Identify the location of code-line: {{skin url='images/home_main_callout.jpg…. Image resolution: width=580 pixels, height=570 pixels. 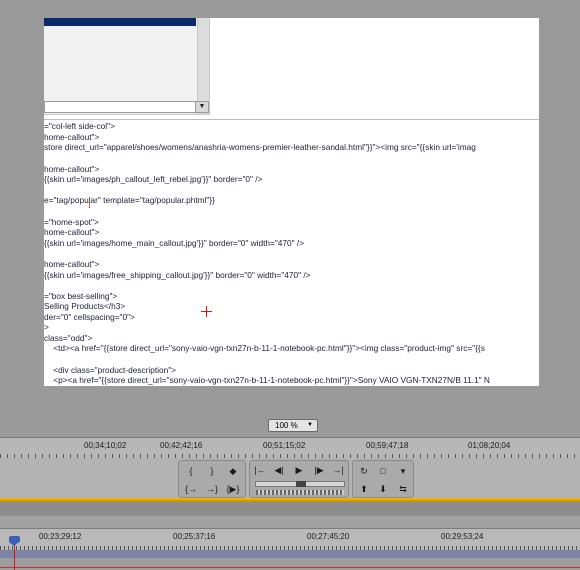
(174, 243).